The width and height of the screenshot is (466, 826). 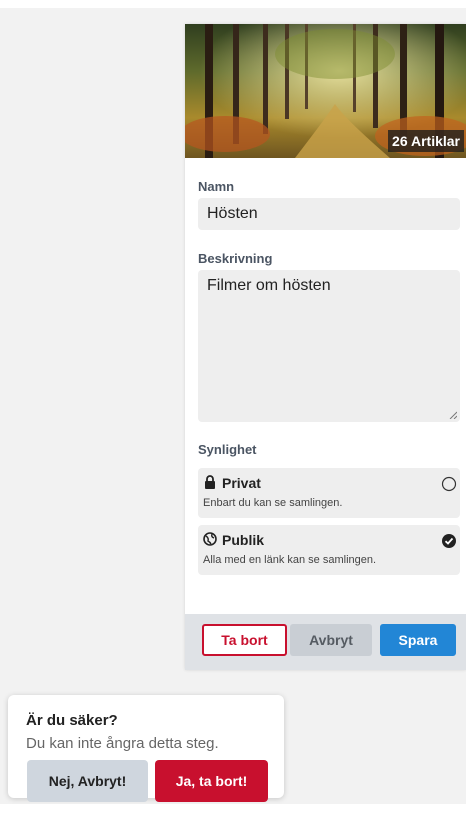 I want to click on option-description: Enbart du kan se samlingen., so click(x=273, y=503).